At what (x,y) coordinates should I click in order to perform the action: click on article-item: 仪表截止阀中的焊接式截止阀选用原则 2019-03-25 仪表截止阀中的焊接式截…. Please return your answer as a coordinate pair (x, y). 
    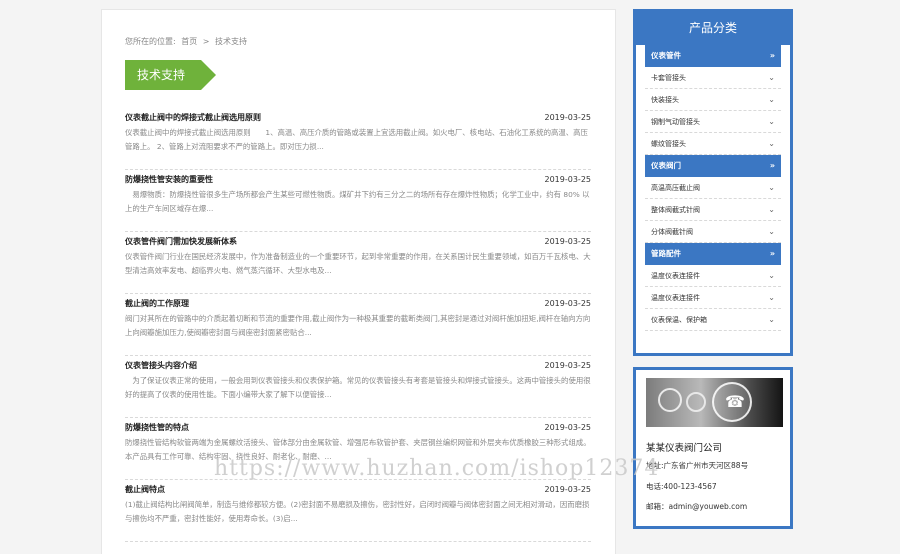
    Looking at the image, I should click on (358, 139).